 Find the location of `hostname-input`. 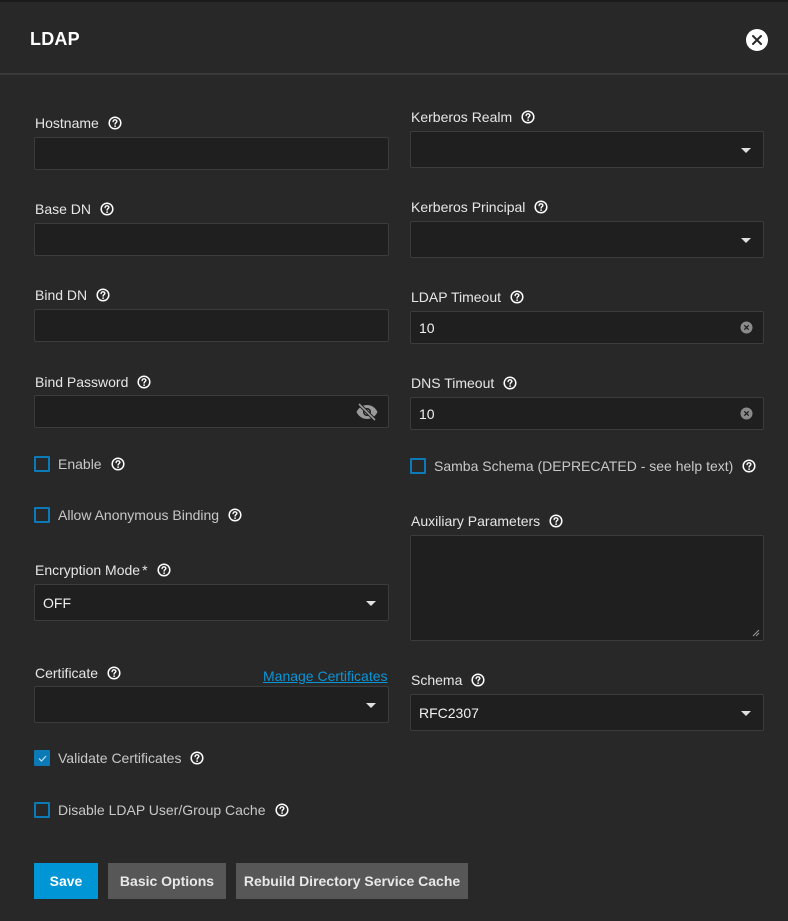

hostname-input is located at coordinates (211, 153).